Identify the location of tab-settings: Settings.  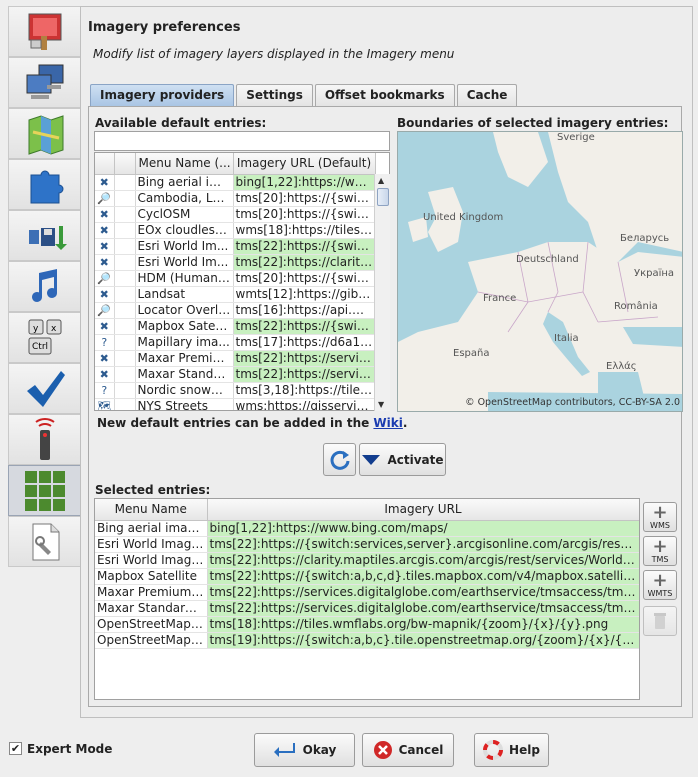
(274, 95).